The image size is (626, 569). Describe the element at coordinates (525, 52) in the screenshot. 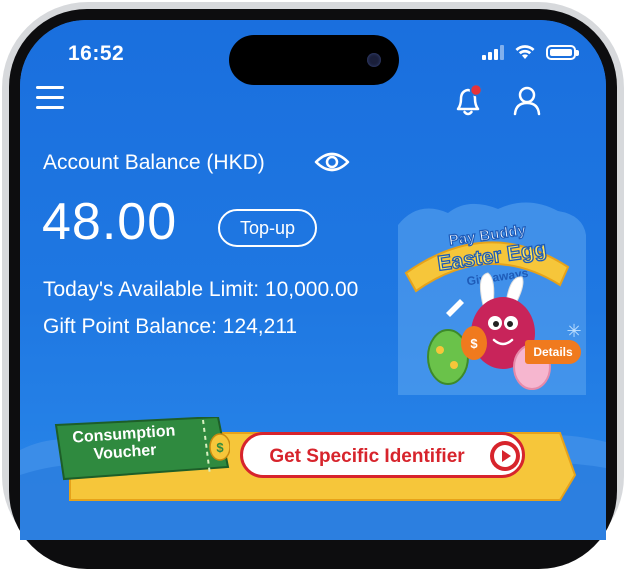

I see `wifi-icon` at that location.